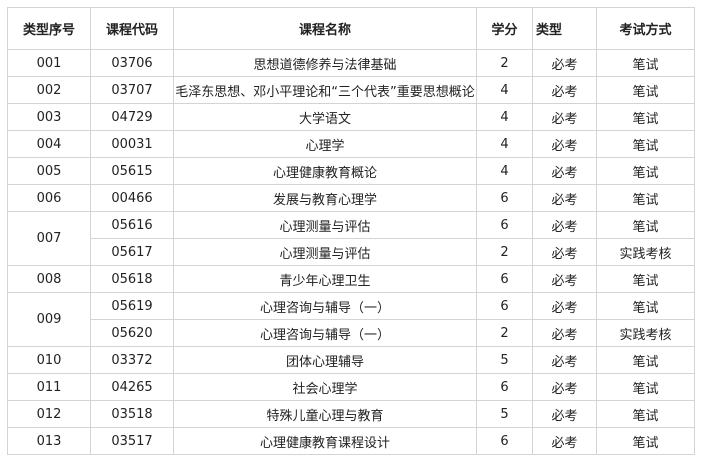 This screenshot has height=464, width=704. Describe the element at coordinates (132, 117) in the screenshot. I see `cell-code: 04729` at that location.